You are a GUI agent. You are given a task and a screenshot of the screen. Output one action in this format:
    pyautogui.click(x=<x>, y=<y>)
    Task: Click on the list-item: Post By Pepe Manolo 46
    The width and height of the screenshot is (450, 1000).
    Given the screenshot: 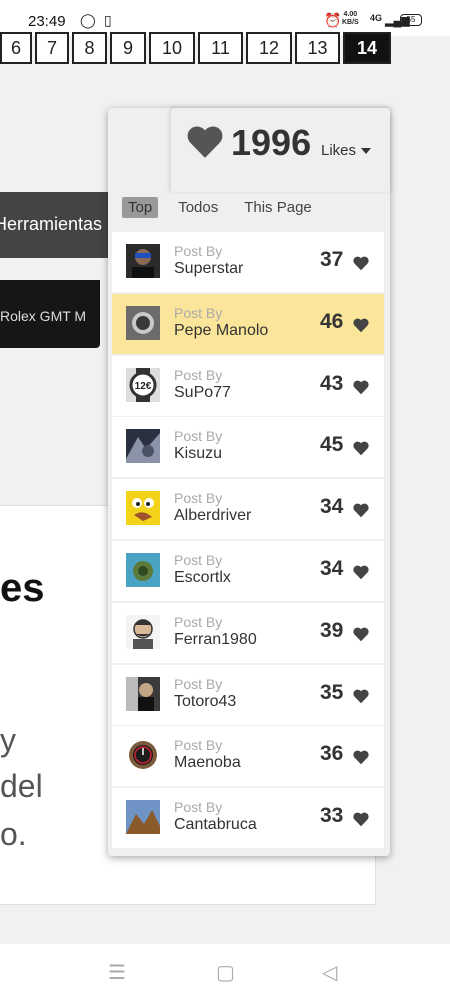 What is the action you would take?
    pyautogui.click(x=248, y=323)
    